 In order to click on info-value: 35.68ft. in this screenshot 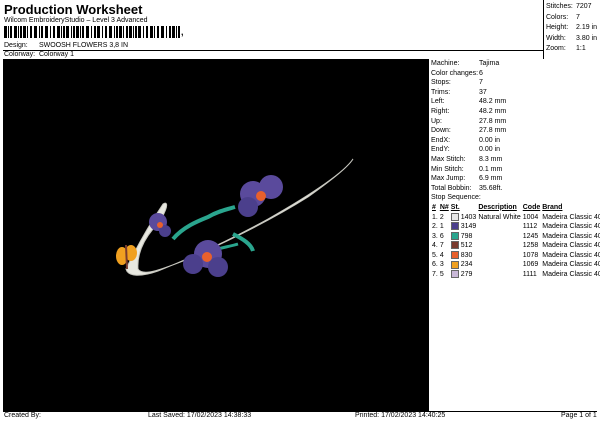, I will do `click(491, 188)`.